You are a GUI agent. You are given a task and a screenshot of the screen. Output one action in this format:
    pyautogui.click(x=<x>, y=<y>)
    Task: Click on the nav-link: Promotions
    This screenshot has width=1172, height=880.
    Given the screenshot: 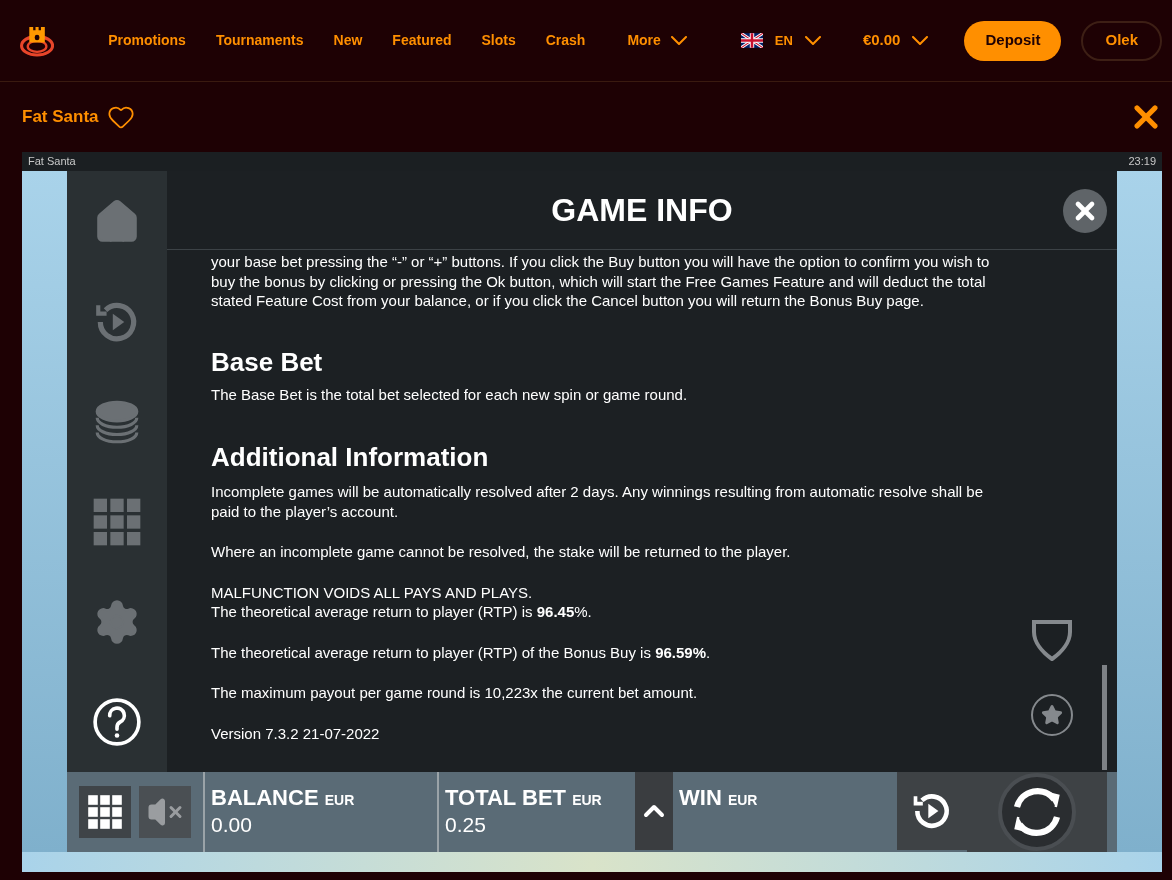 What is the action you would take?
    pyautogui.click(x=147, y=40)
    